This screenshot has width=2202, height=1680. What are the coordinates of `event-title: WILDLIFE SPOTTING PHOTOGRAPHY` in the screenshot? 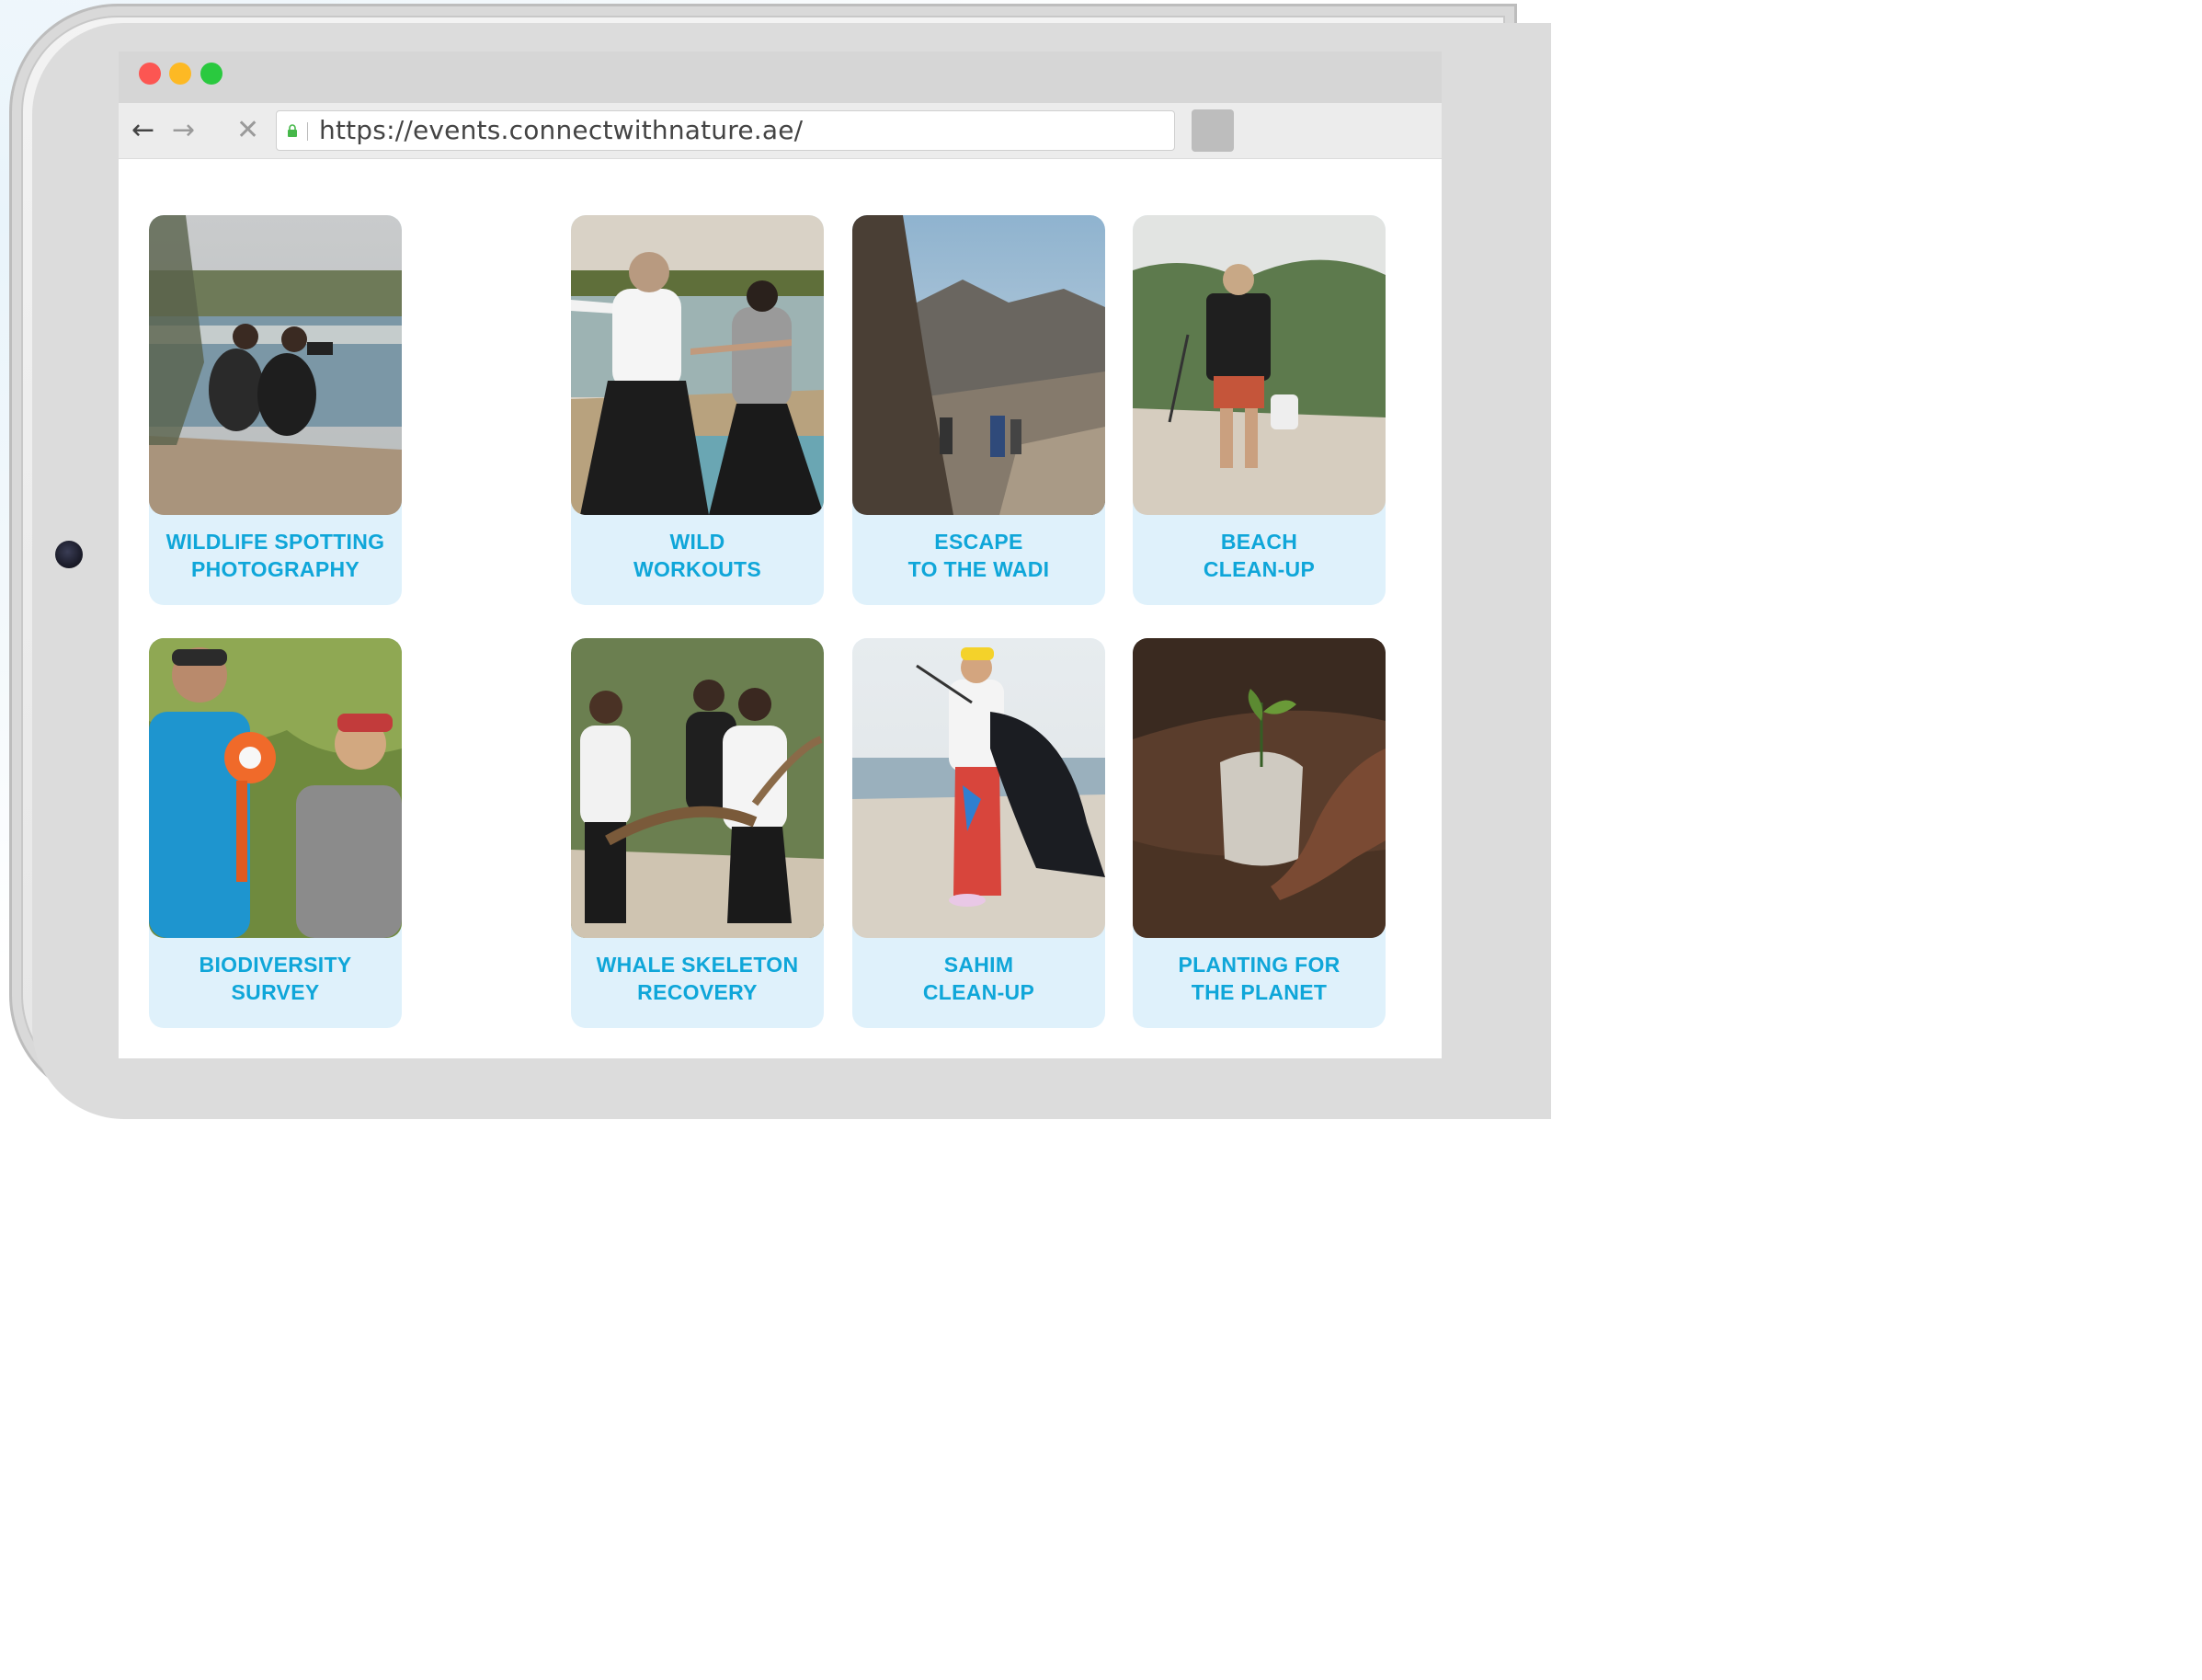 It's located at (275, 555).